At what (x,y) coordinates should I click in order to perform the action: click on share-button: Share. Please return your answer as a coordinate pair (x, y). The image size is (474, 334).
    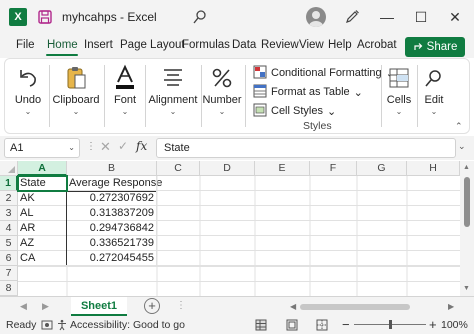
    Looking at the image, I should click on (435, 47).